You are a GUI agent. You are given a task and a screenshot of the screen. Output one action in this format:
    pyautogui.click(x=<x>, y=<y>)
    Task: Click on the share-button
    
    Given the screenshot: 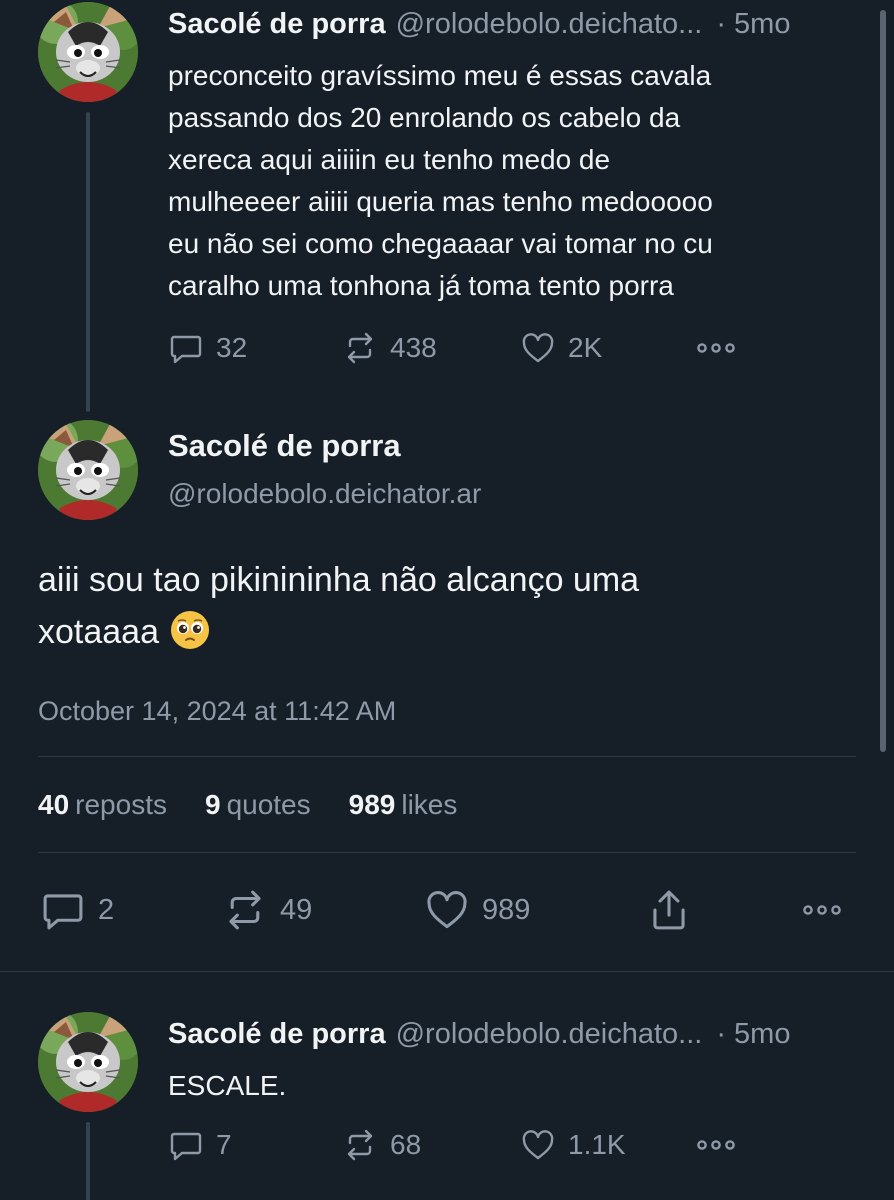 What is the action you would take?
    pyautogui.click(x=669, y=910)
    